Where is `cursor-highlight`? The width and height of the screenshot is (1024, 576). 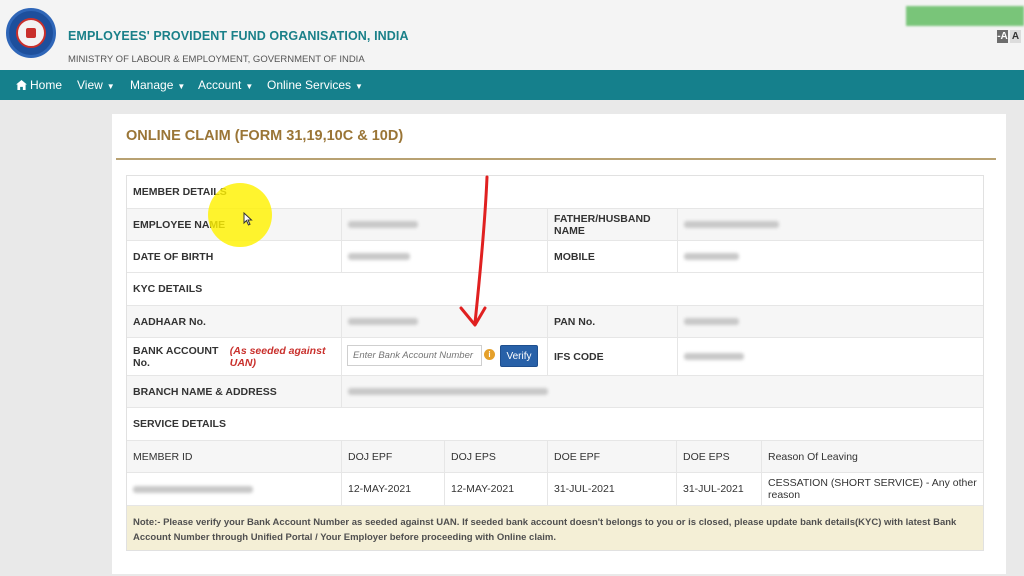
cursor-highlight is located at coordinates (240, 215).